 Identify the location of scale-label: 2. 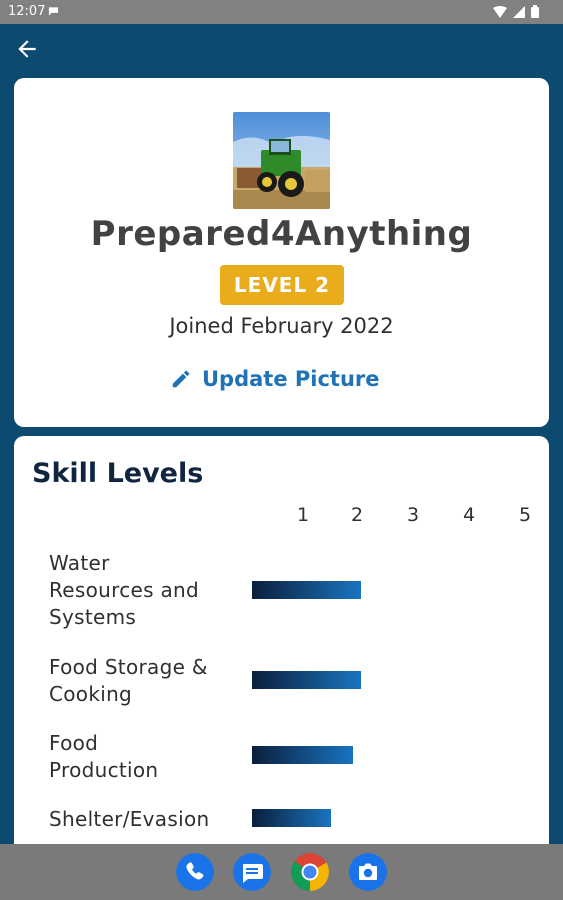
(357, 515).